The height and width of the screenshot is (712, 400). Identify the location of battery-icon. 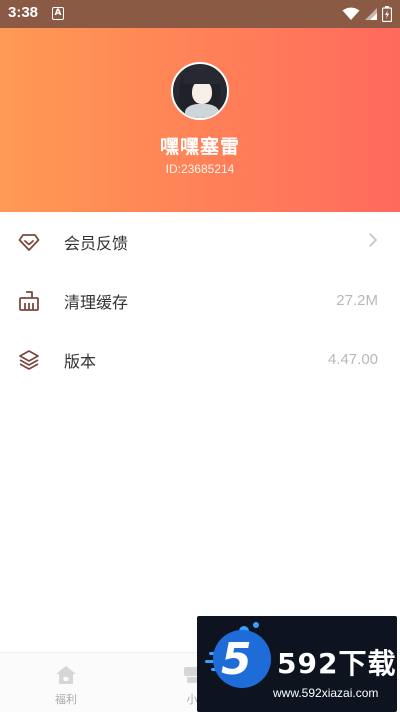
(387, 14).